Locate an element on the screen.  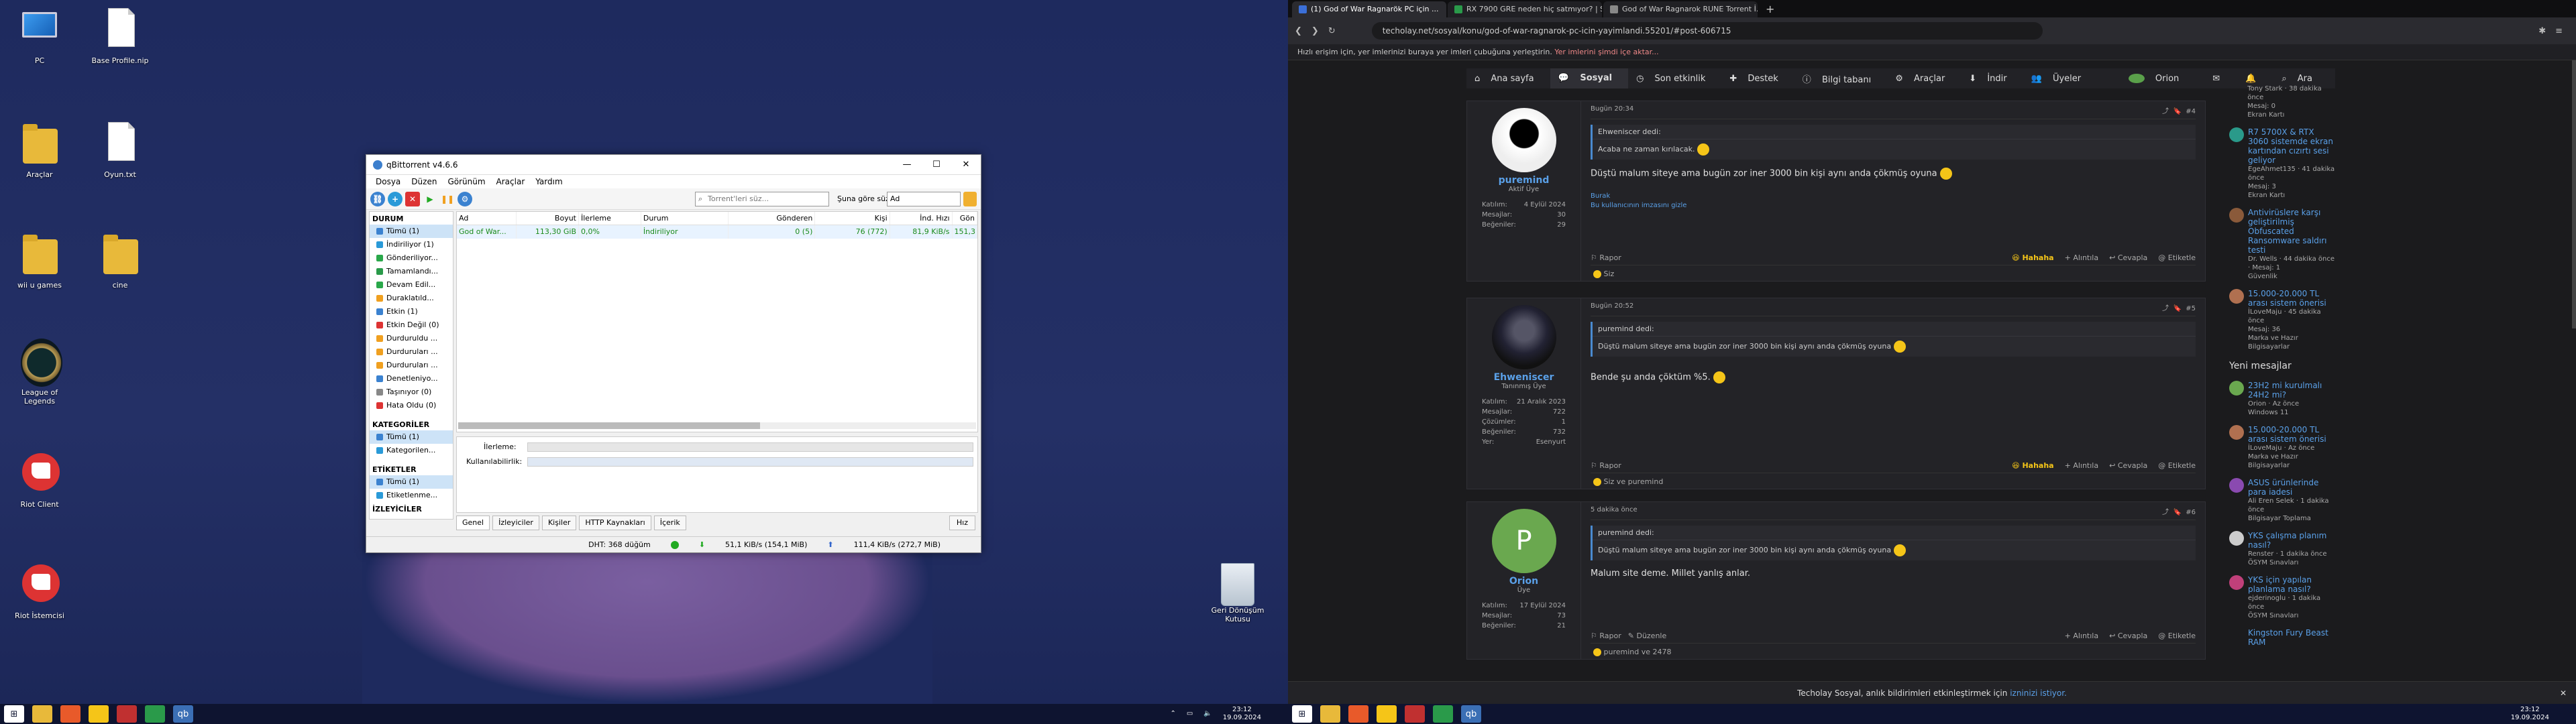
back-icon: ❮ is located at coordinates (1298, 31).